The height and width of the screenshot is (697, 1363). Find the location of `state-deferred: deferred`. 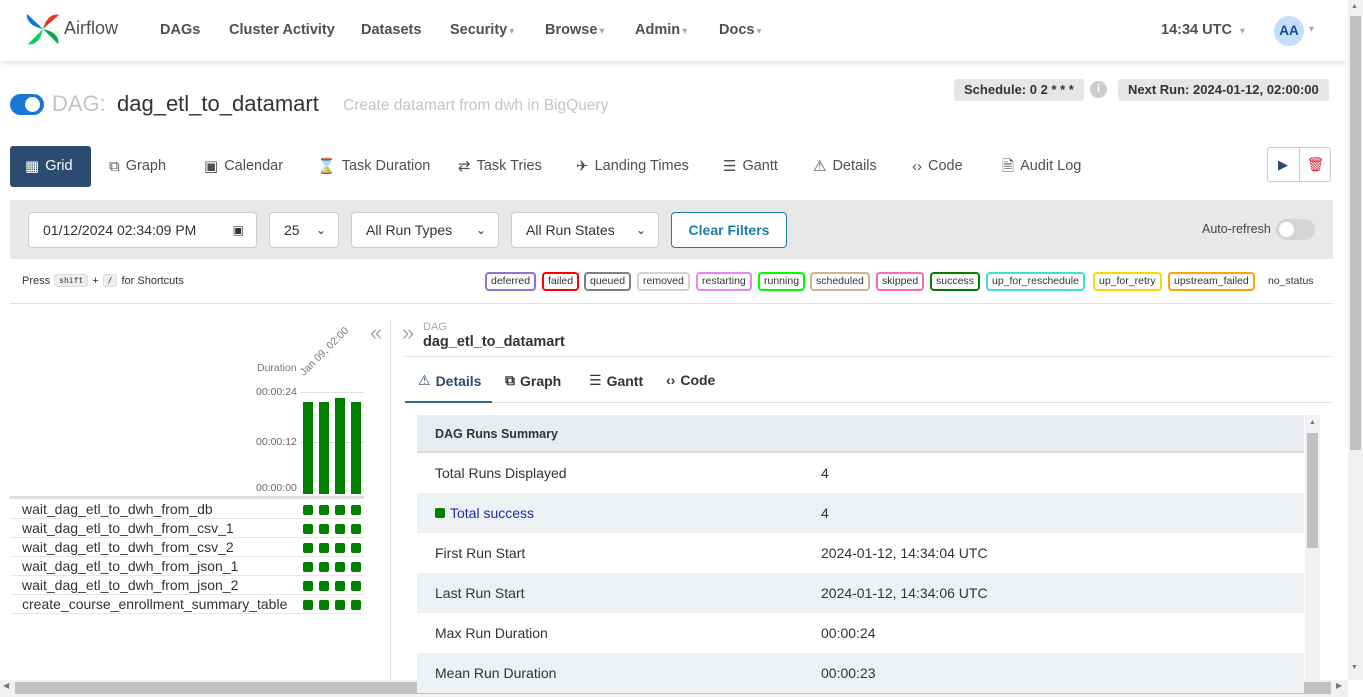

state-deferred: deferred is located at coordinates (511, 281).